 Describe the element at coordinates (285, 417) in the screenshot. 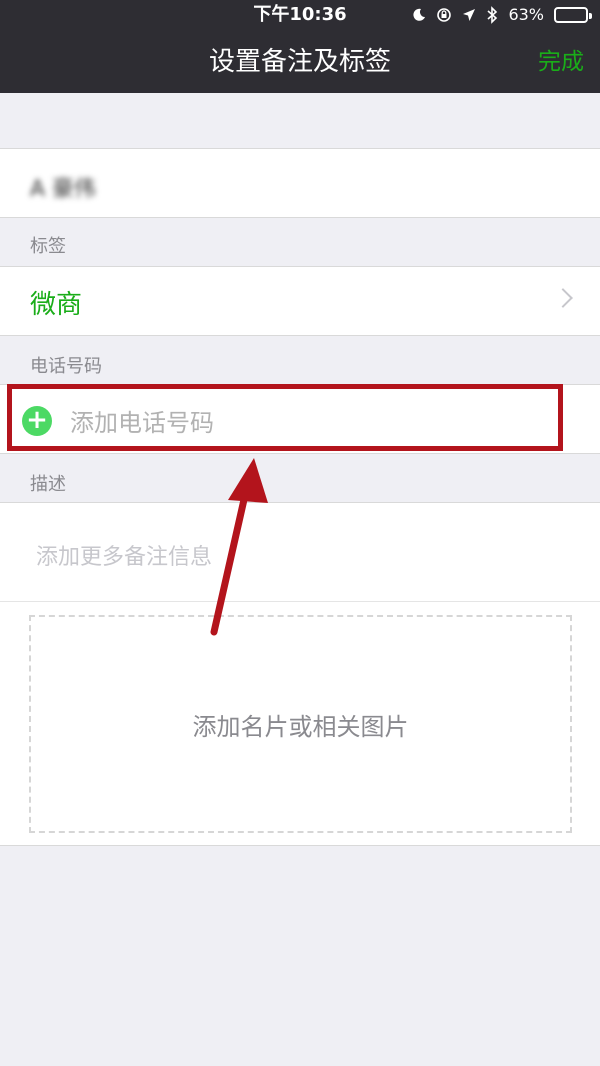

I see `annotation-highlight-box` at that location.